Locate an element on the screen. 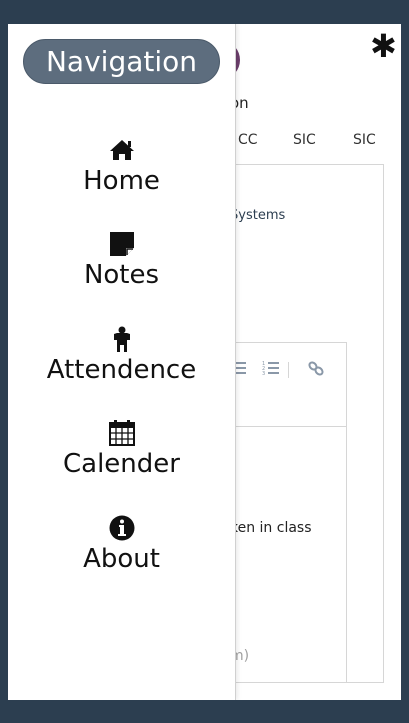  editor-content: ken in class is located at coordinates (271, 528).